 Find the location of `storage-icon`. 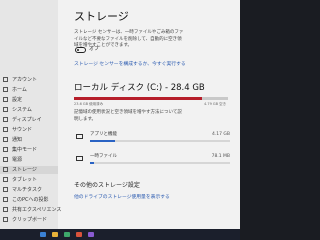

storage-icon is located at coordinates (5, 169).